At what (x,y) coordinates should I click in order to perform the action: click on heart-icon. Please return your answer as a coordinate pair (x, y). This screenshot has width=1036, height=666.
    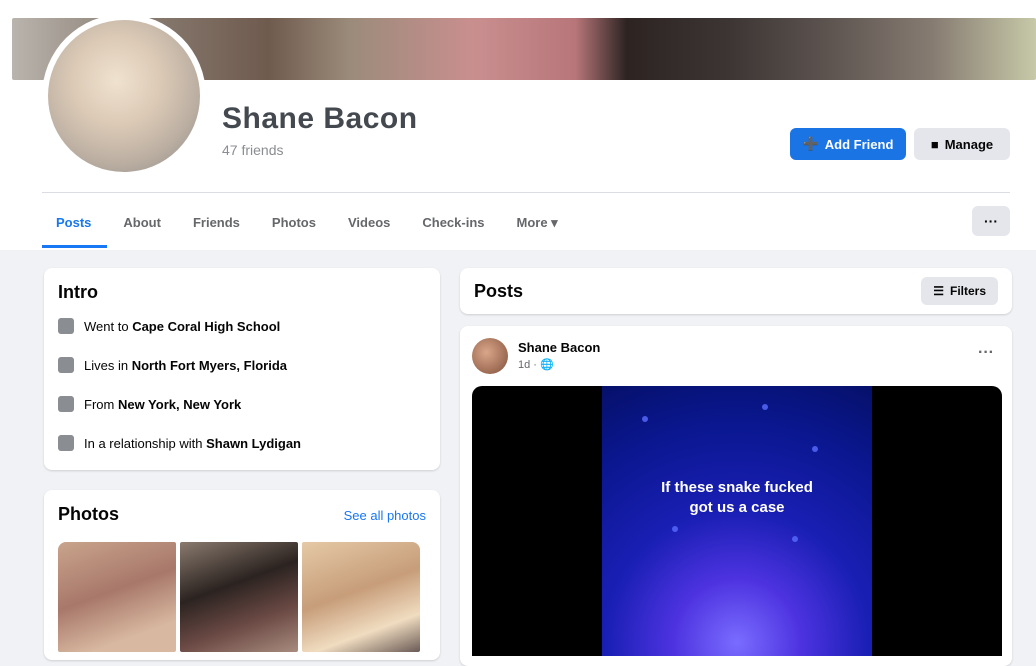
    Looking at the image, I should click on (66, 443).